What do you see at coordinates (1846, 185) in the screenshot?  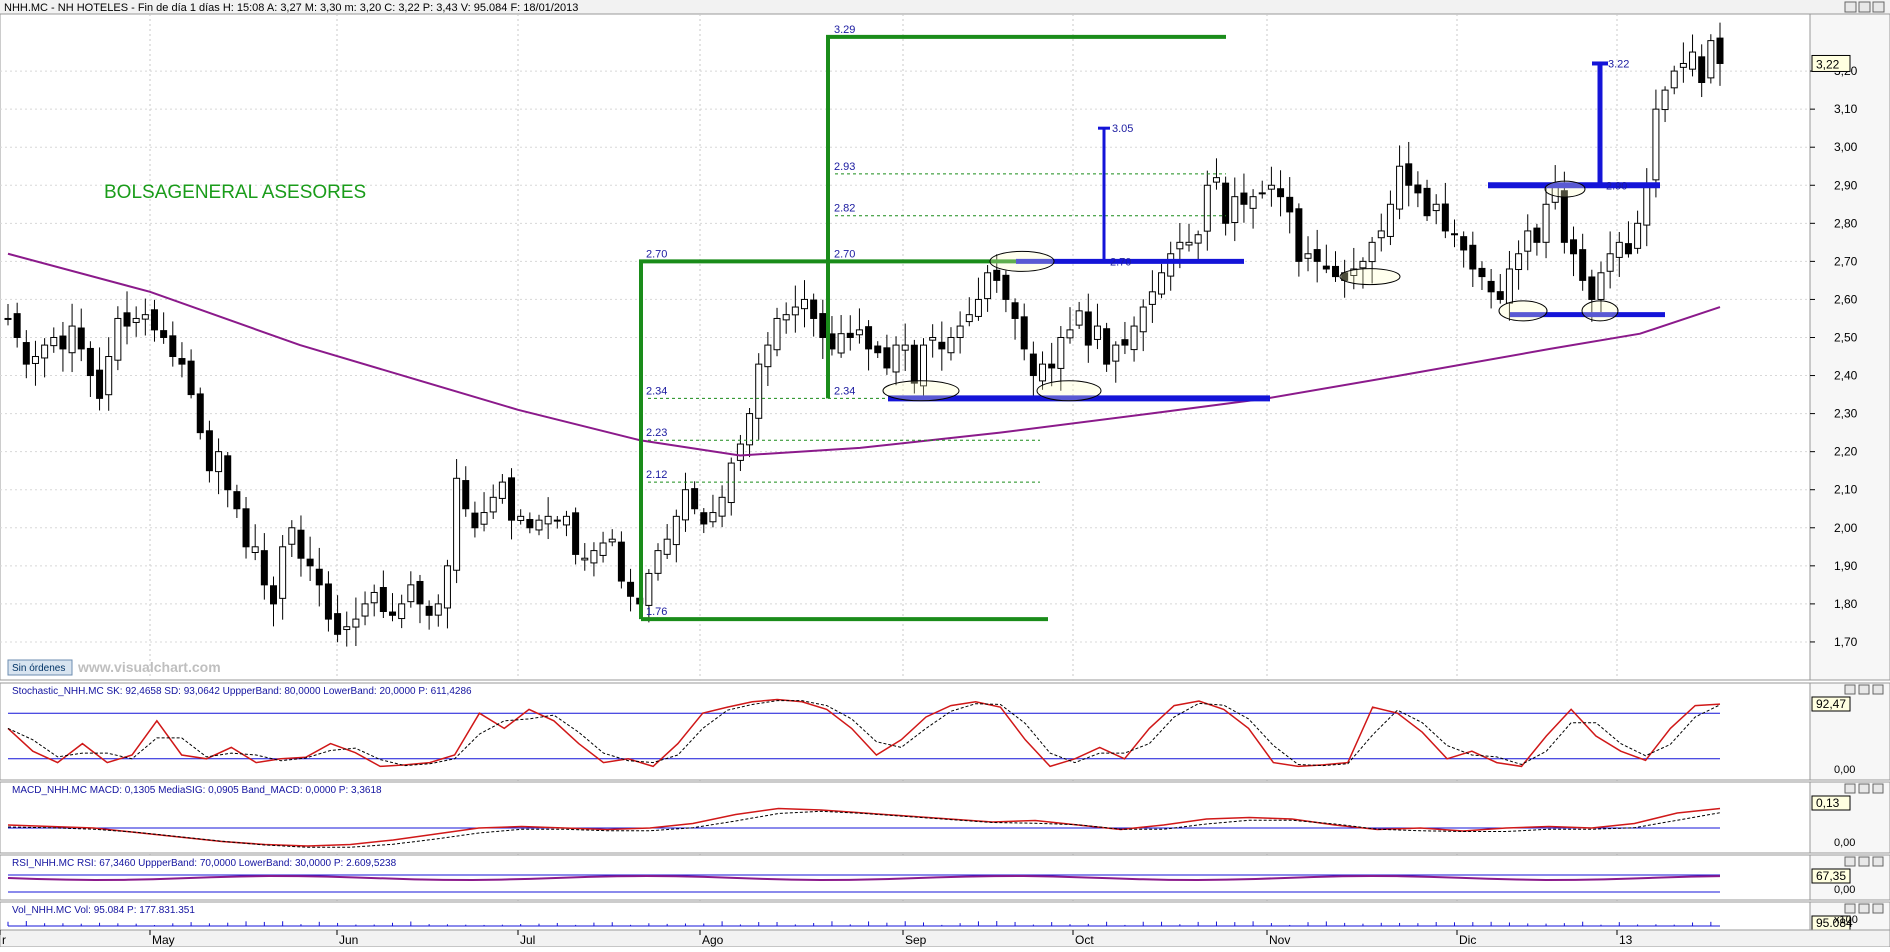 I see `y-tick-label: 2,90` at bounding box center [1846, 185].